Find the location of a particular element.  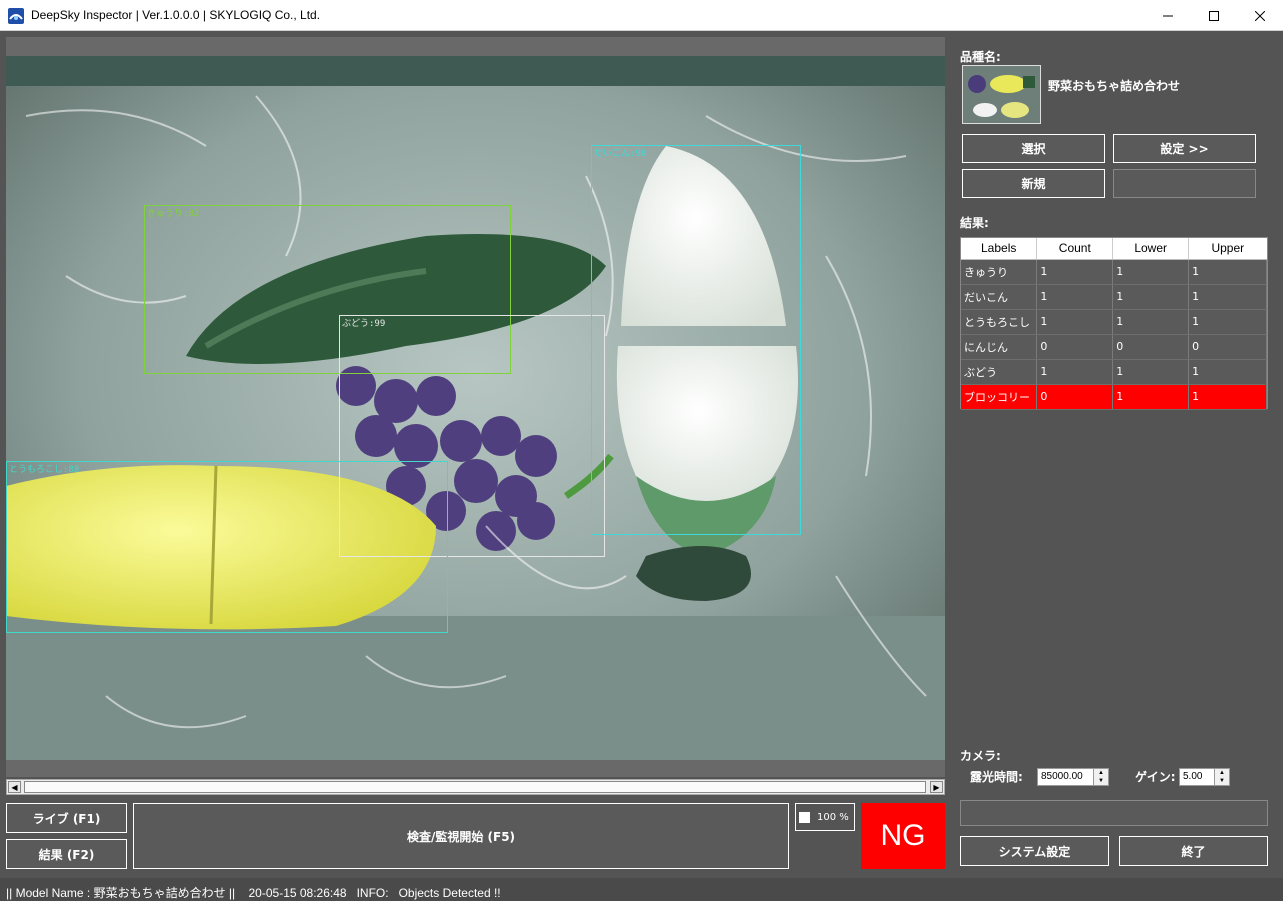

cell-lower: 0 is located at coordinates (1151, 347).